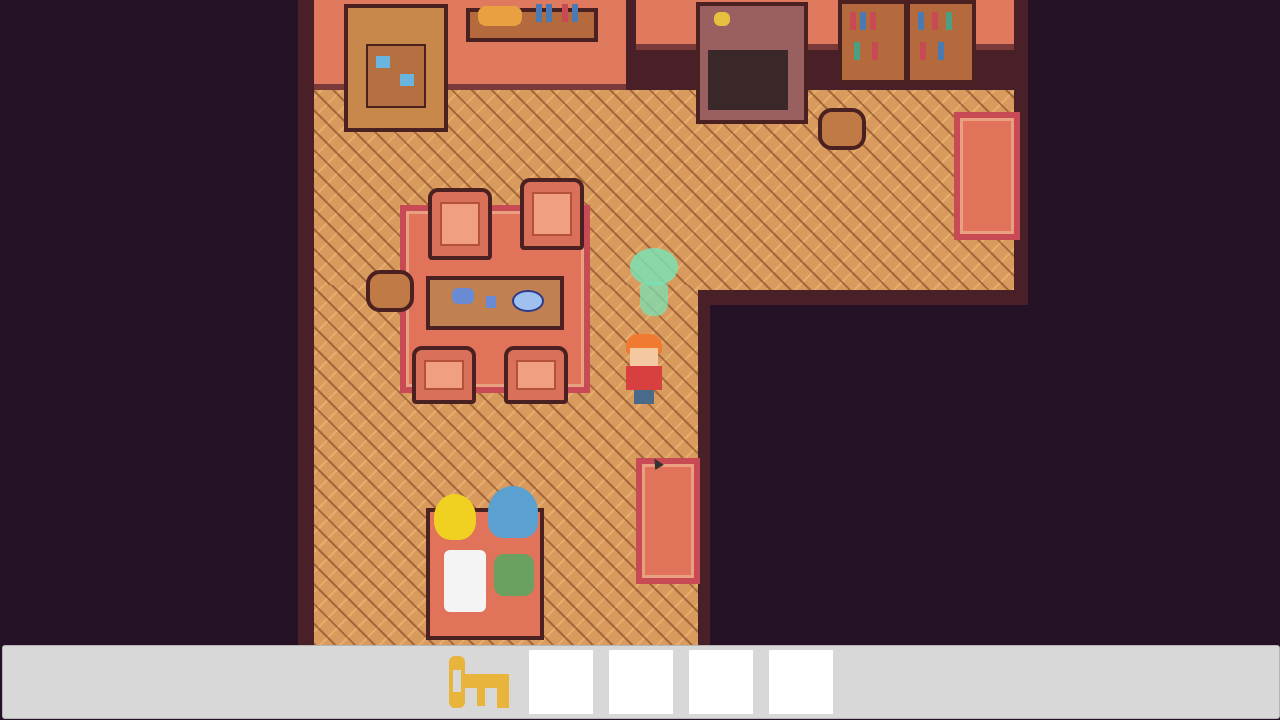  I want to click on green-frog-plush, so click(514, 575).